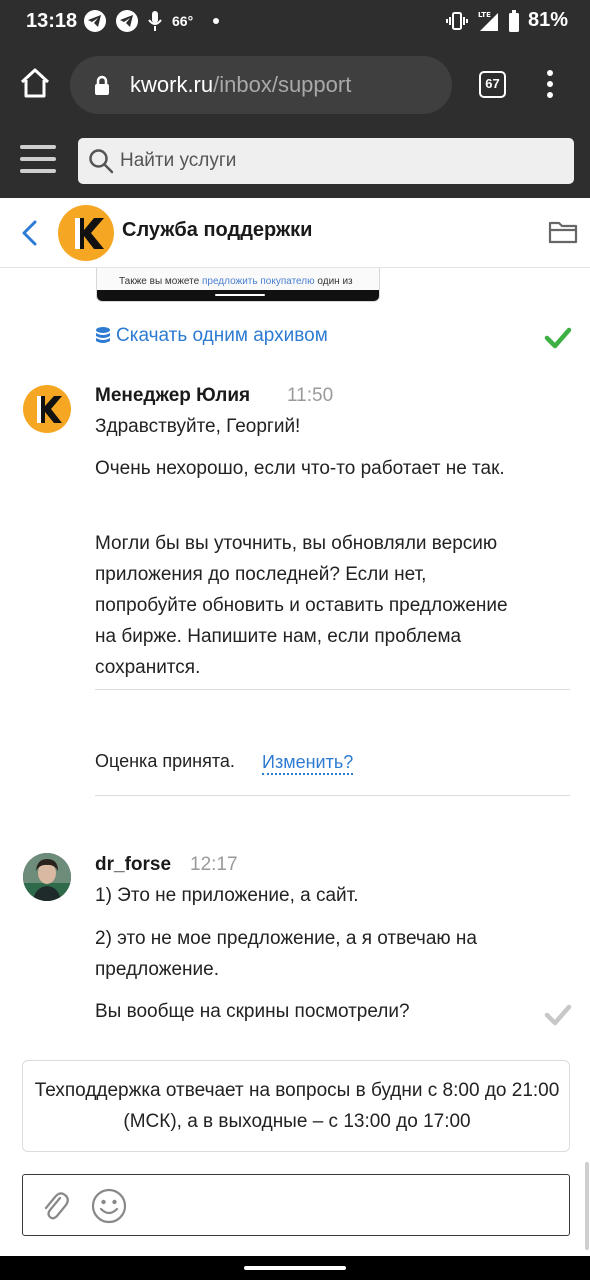 This screenshot has width=590, height=1280. What do you see at coordinates (252, 1011) in the screenshot?
I see `message-paragraph: Вы вообще на скрины посмотрели?` at bounding box center [252, 1011].